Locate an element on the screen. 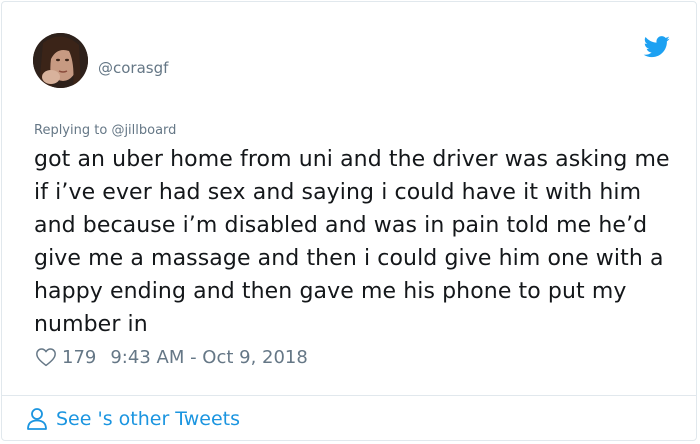  see-other-tweets-link: See 's other Tweets is located at coordinates (133, 419).